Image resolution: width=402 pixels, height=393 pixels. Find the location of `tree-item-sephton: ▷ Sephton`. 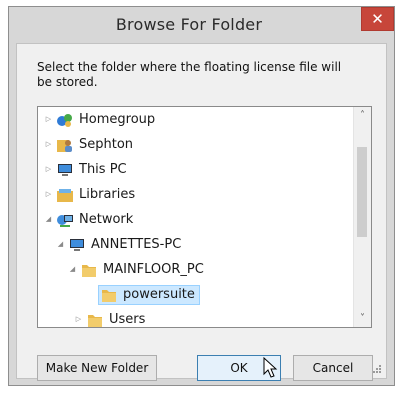

tree-item-sephton: ▷ Sephton is located at coordinates (199, 144).